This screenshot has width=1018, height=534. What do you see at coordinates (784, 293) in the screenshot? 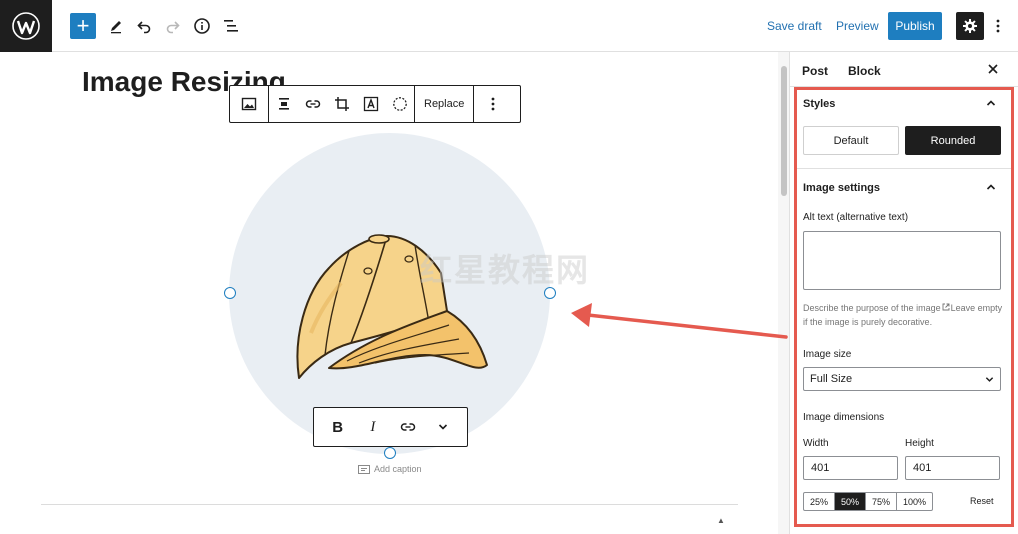
I see `editor-scrollbar` at bounding box center [784, 293].